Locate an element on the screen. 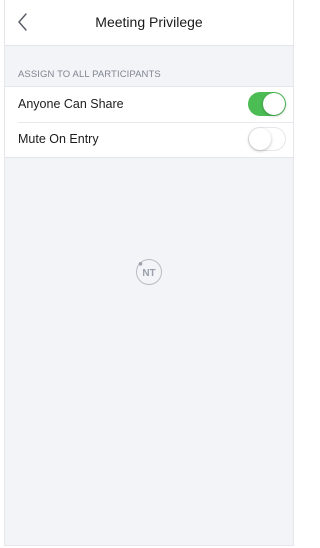 Image resolution: width=320 pixels, height=548 pixels. setting-row-anyone-can-share: Anyone Can Share is located at coordinates (149, 104).